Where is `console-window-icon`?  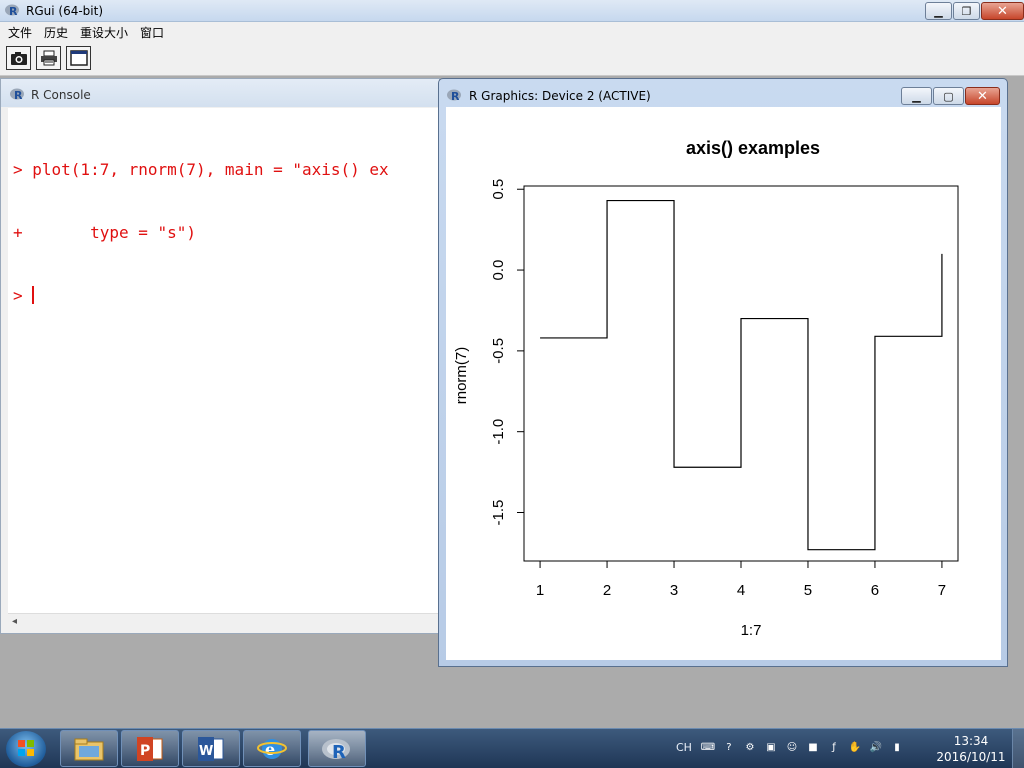 console-window-icon is located at coordinates (78, 58).